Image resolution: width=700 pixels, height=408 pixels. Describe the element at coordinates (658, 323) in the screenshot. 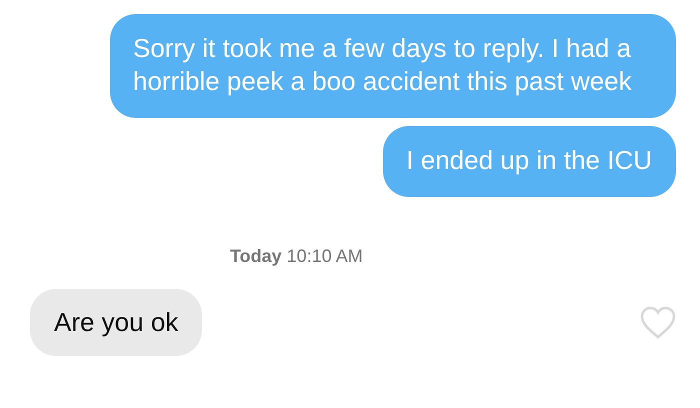

I see `heart-icon` at that location.